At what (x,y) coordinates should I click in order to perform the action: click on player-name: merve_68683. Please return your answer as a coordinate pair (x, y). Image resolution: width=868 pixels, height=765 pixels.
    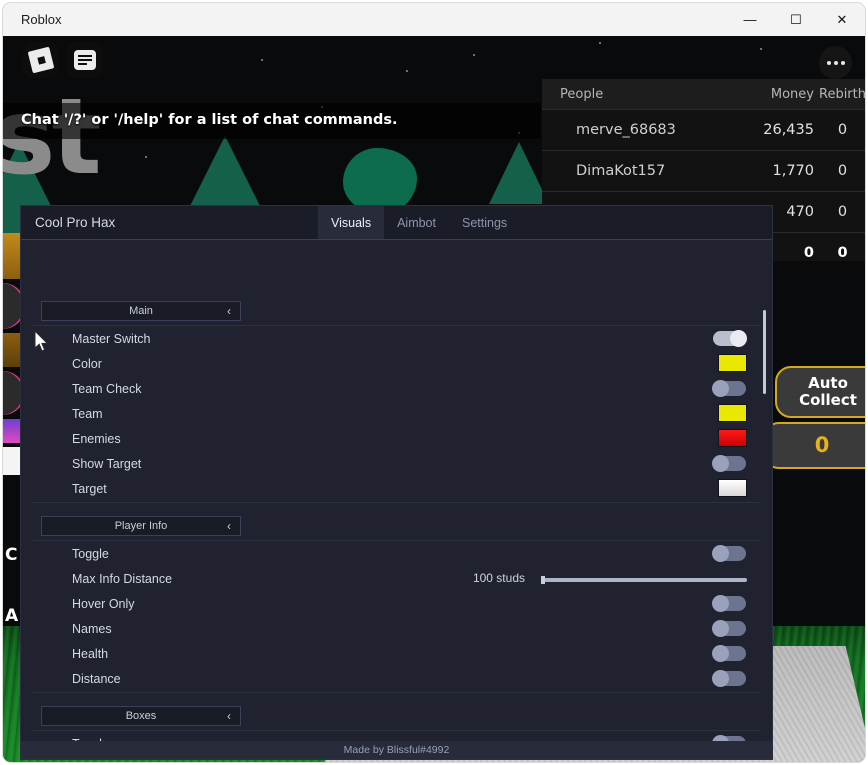
    Looking at the image, I should click on (626, 130).